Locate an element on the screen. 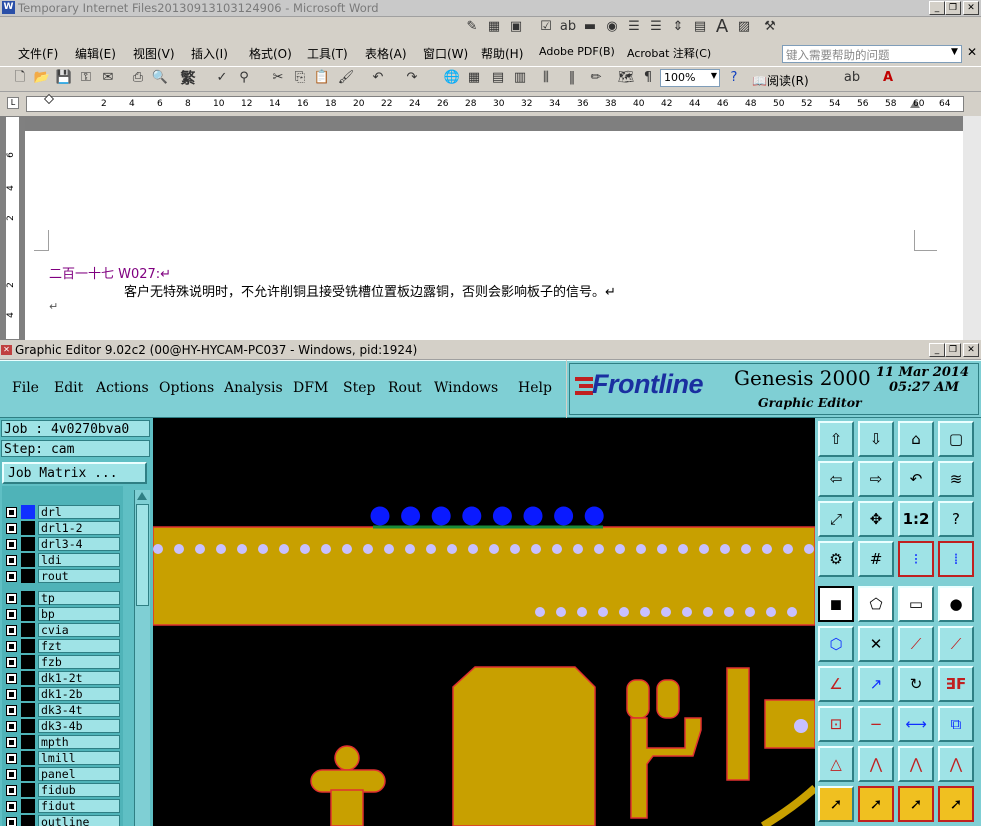 The height and width of the screenshot is (826, 981). polygon-select-icon: ⬠ is located at coordinates (876, 604).